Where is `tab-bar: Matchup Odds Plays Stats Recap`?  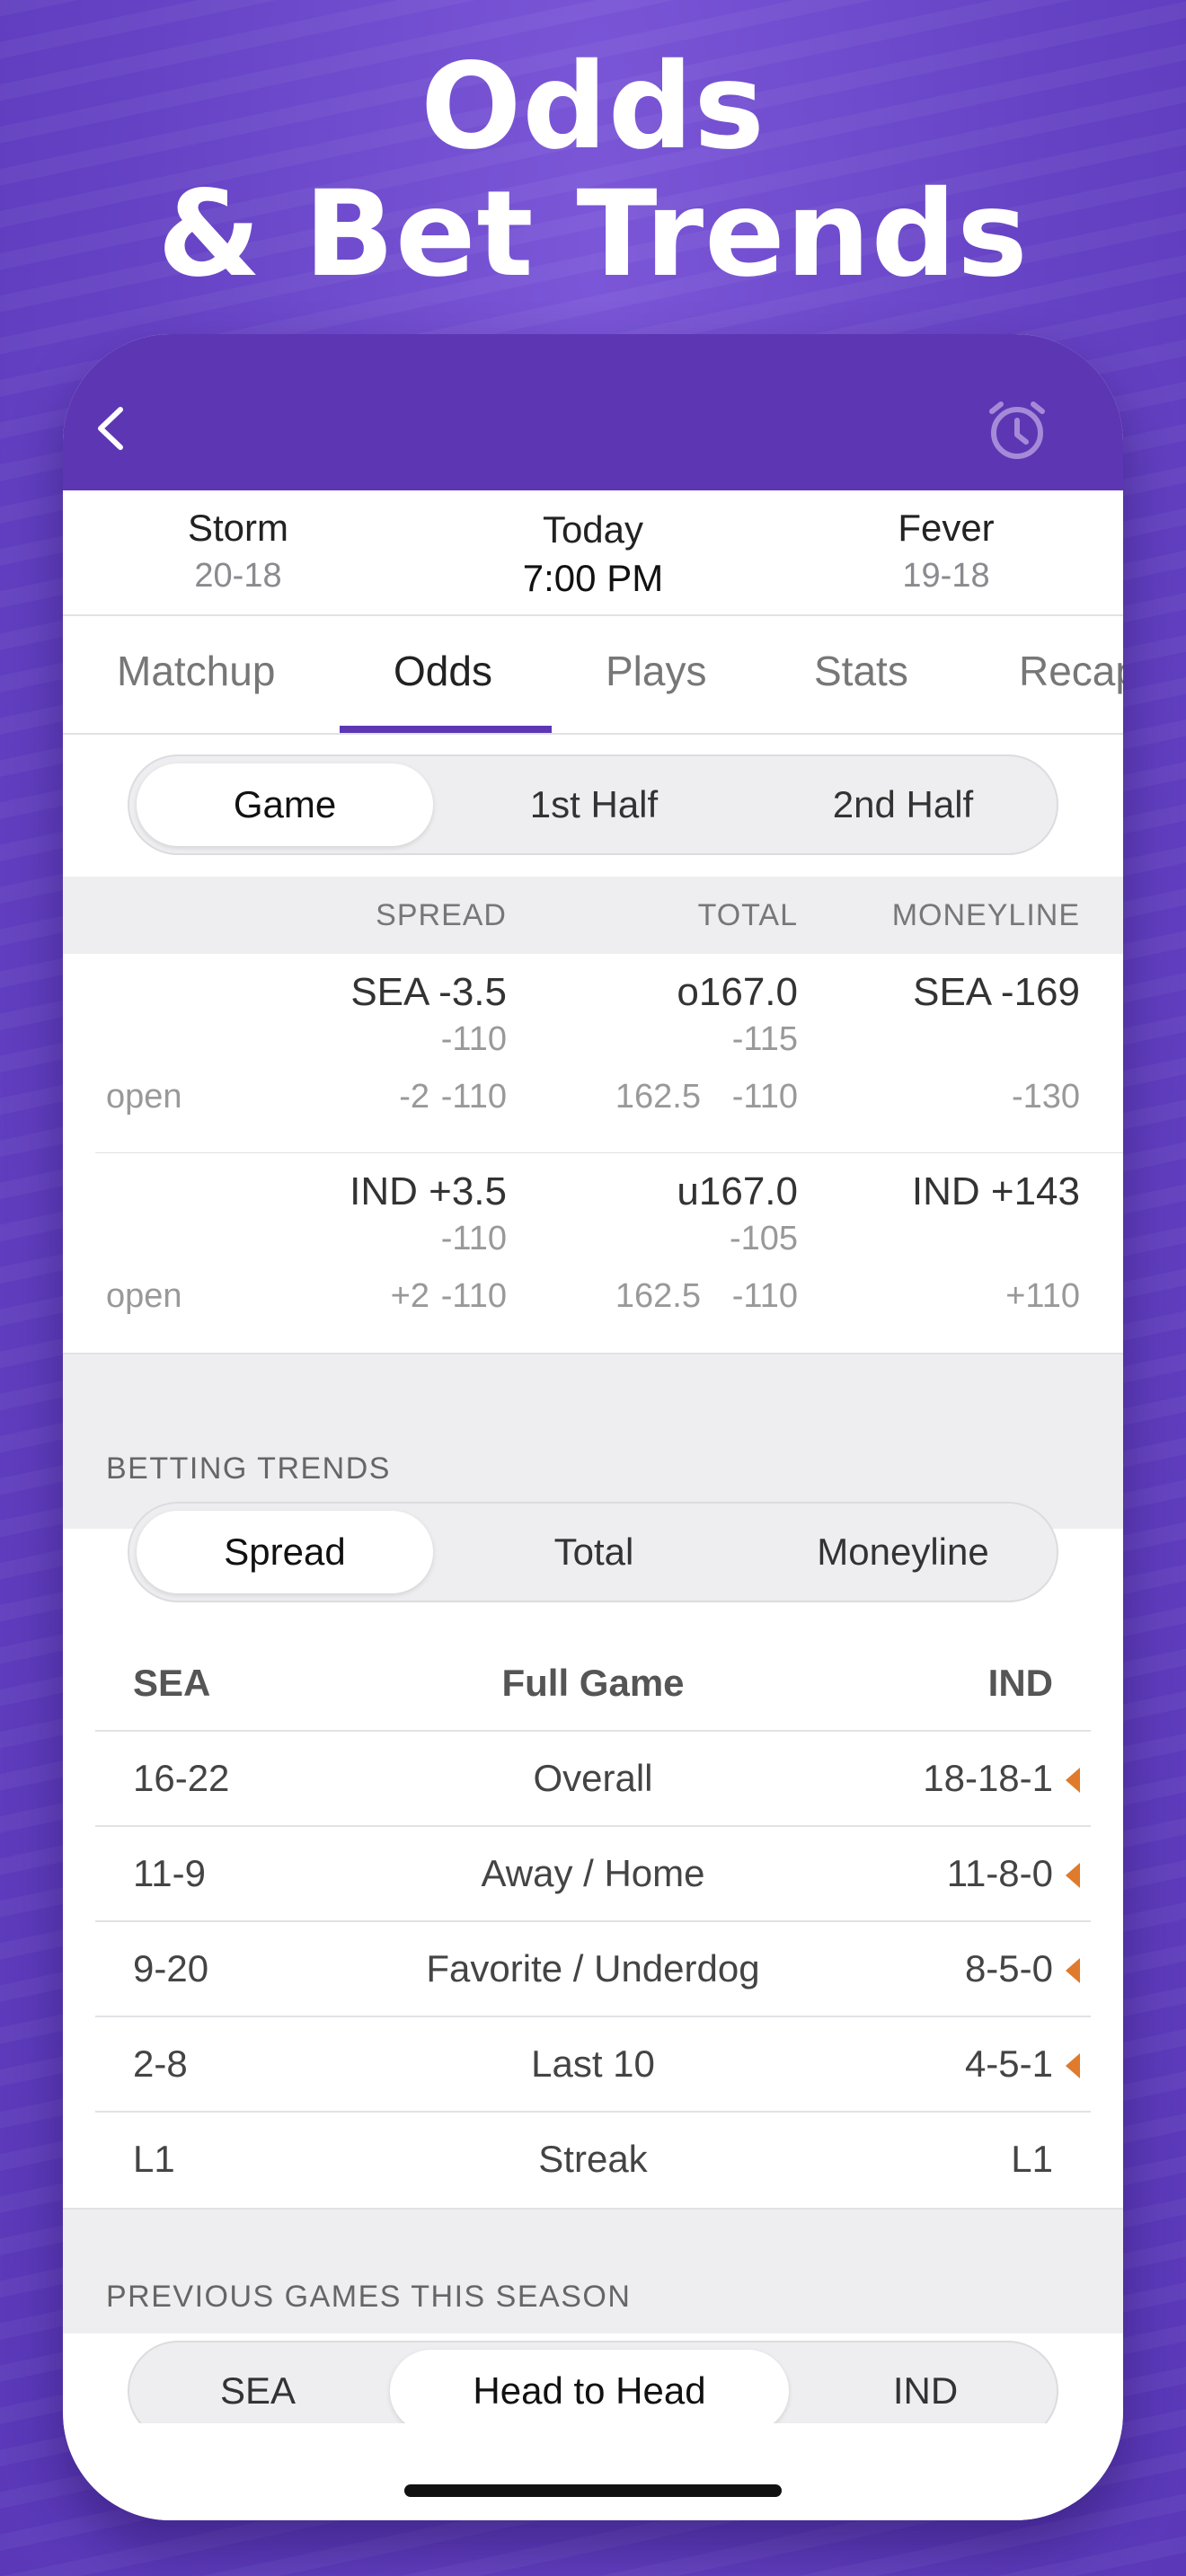
tab-bar: Matchup Odds Plays Stats Recap is located at coordinates (593, 676).